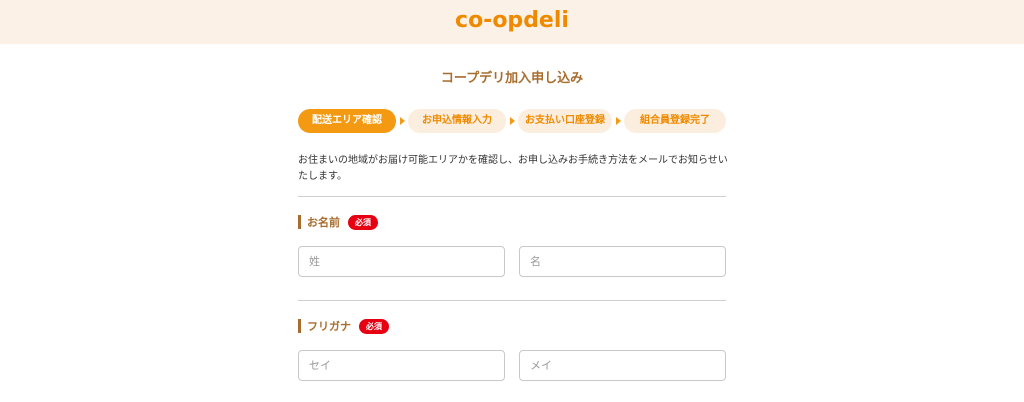 This screenshot has height=402, width=1024. Describe the element at coordinates (512, 78) in the screenshot. I see `page-title: コープデリ加入申し込み` at that location.